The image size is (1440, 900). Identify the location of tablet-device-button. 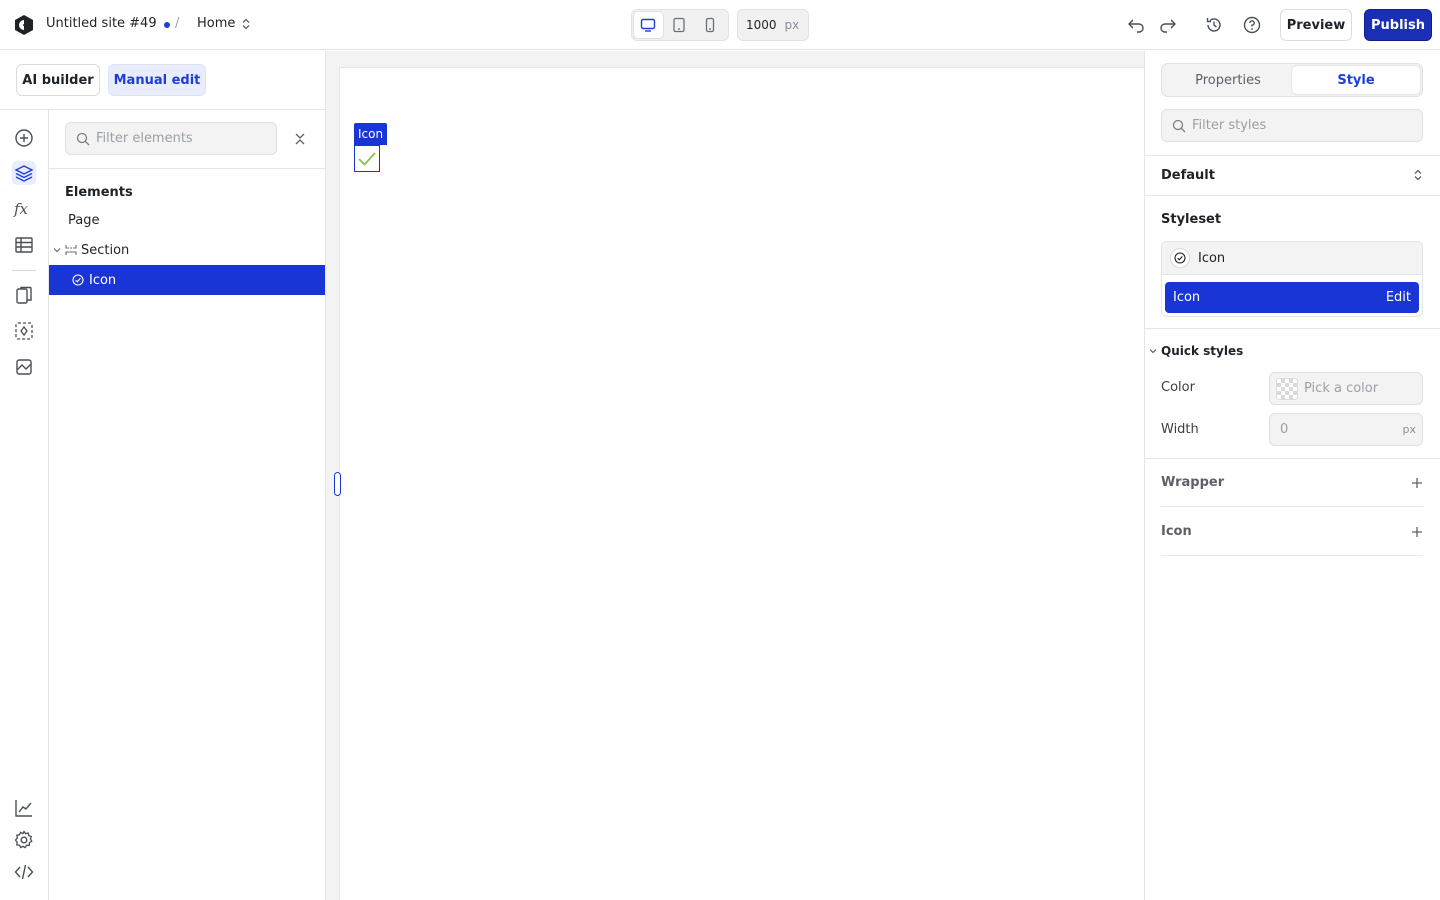
(679, 25).